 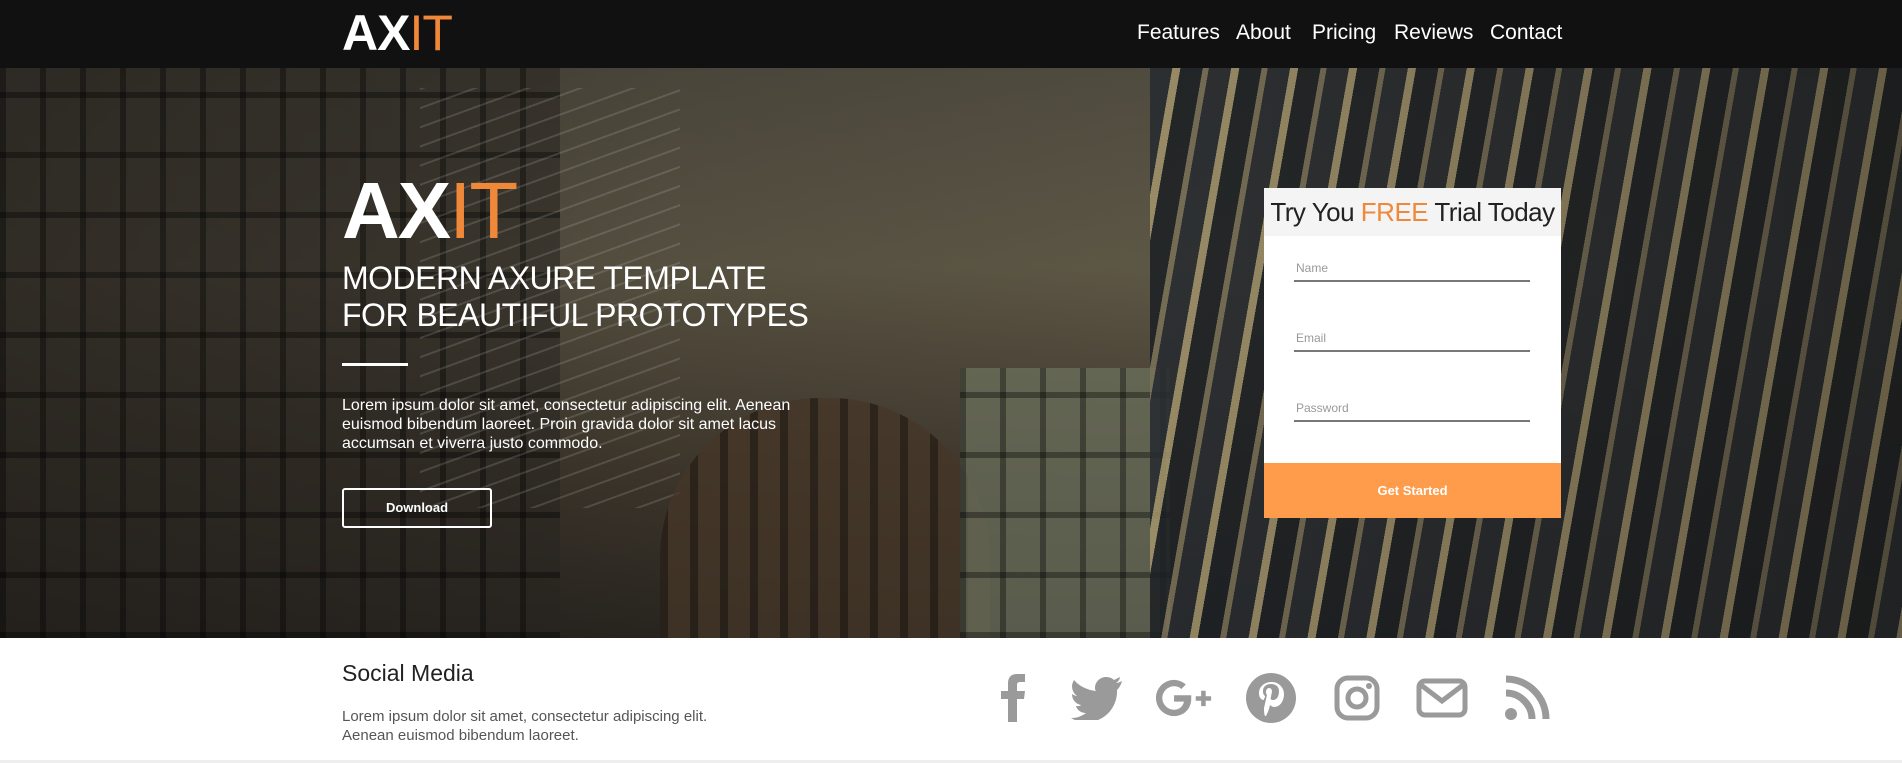 What do you see at coordinates (396, 210) in the screenshot?
I see `hero-logo-ax: AX` at bounding box center [396, 210].